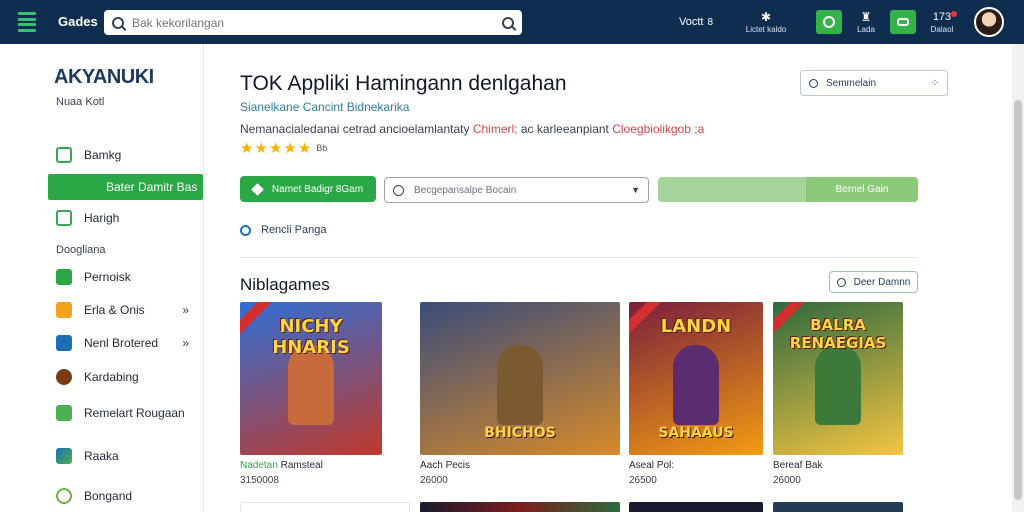  Describe the element at coordinates (101, 413) in the screenshot. I see `sidebar-item-remelart: Remelart Rougaan` at that location.